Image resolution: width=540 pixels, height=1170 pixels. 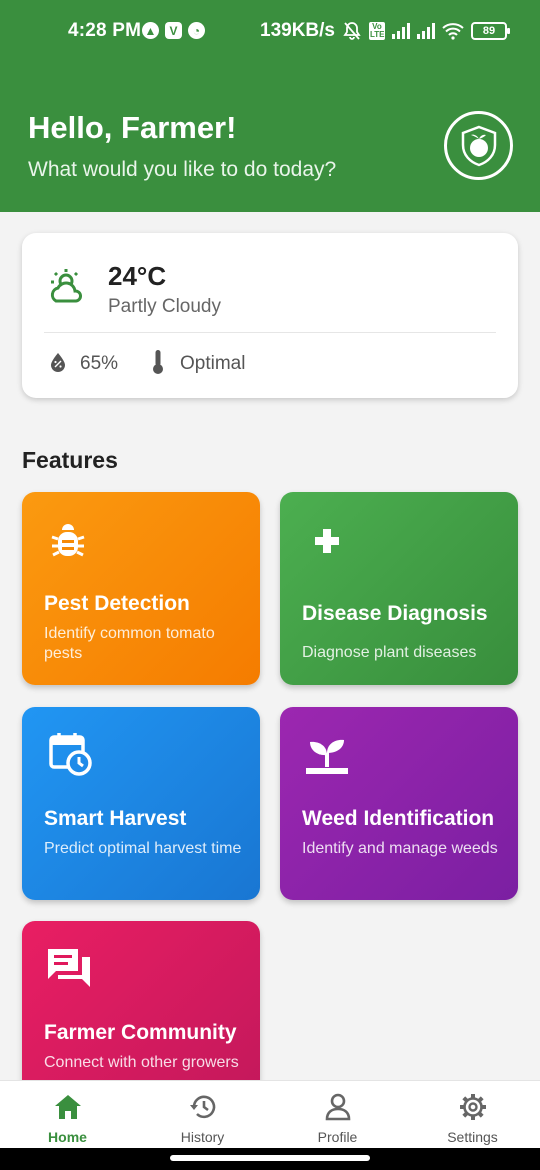 What do you see at coordinates (337, 1137) in the screenshot?
I see `nav-label: Profile` at bounding box center [337, 1137].